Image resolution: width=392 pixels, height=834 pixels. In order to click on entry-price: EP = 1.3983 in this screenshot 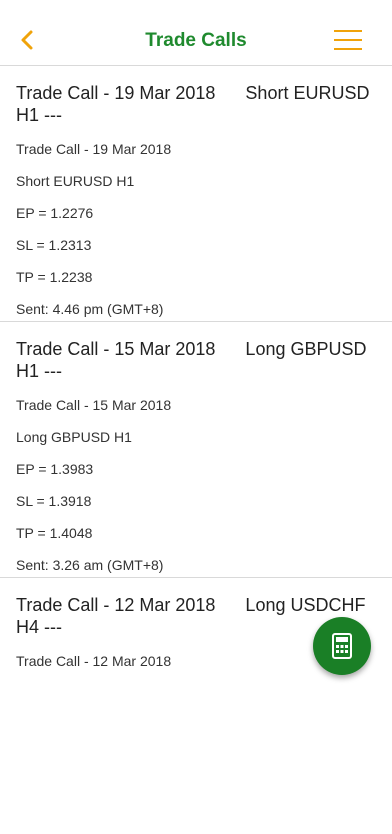, I will do `click(55, 469)`.